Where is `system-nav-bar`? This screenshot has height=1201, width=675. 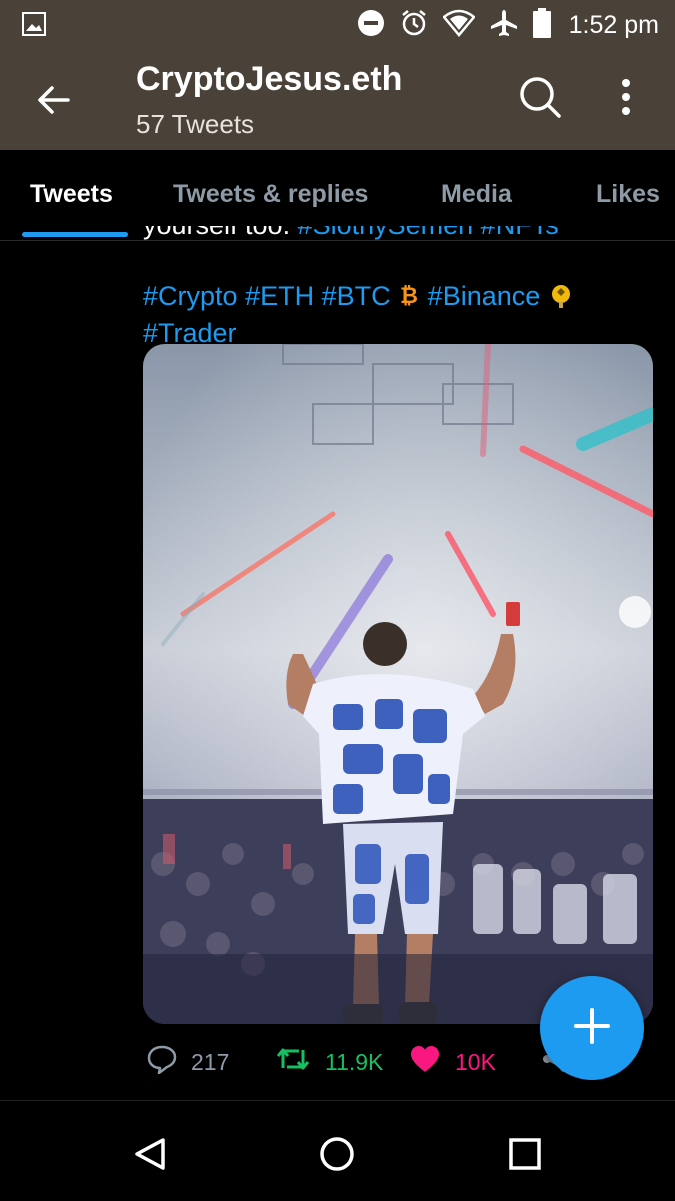 system-nav-bar is located at coordinates (337, 1150).